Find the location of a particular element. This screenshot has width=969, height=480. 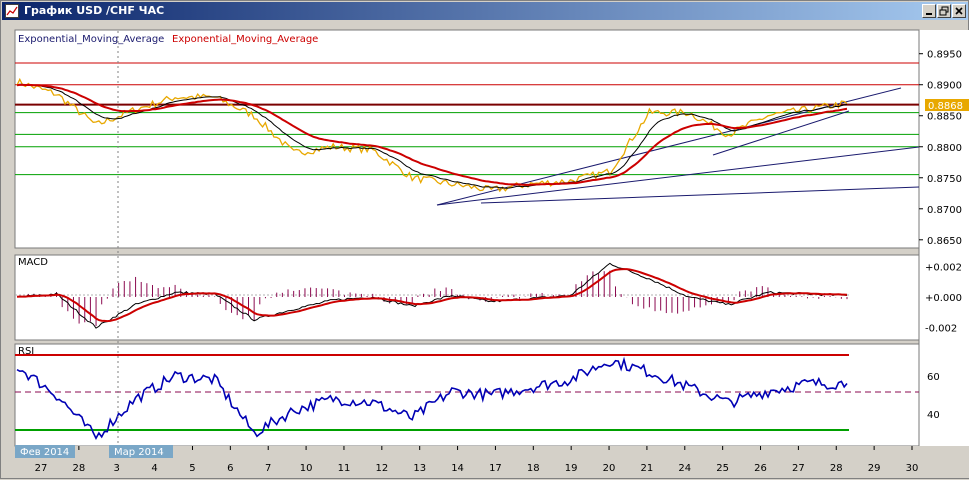

current-price-value: 0.8868 is located at coordinates (945, 106).